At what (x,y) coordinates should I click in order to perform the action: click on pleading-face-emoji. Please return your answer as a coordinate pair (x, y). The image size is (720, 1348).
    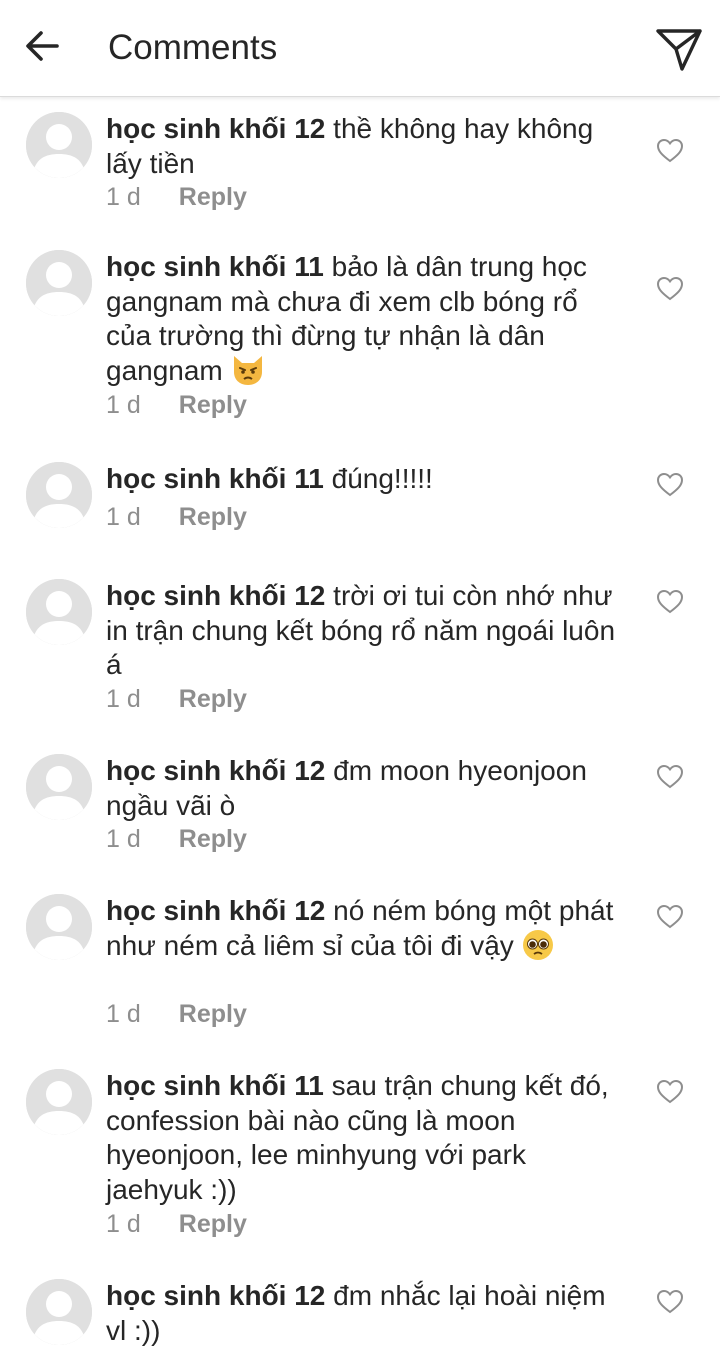
    Looking at the image, I should click on (537, 944).